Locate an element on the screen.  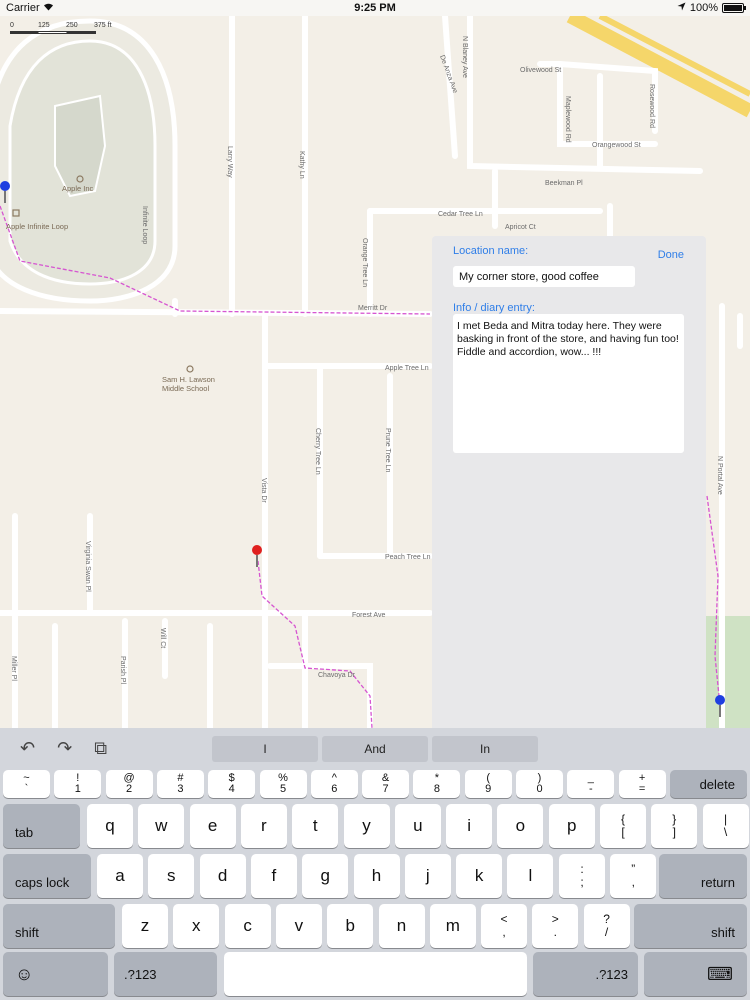
key-p: p is located at coordinates (571, 826).